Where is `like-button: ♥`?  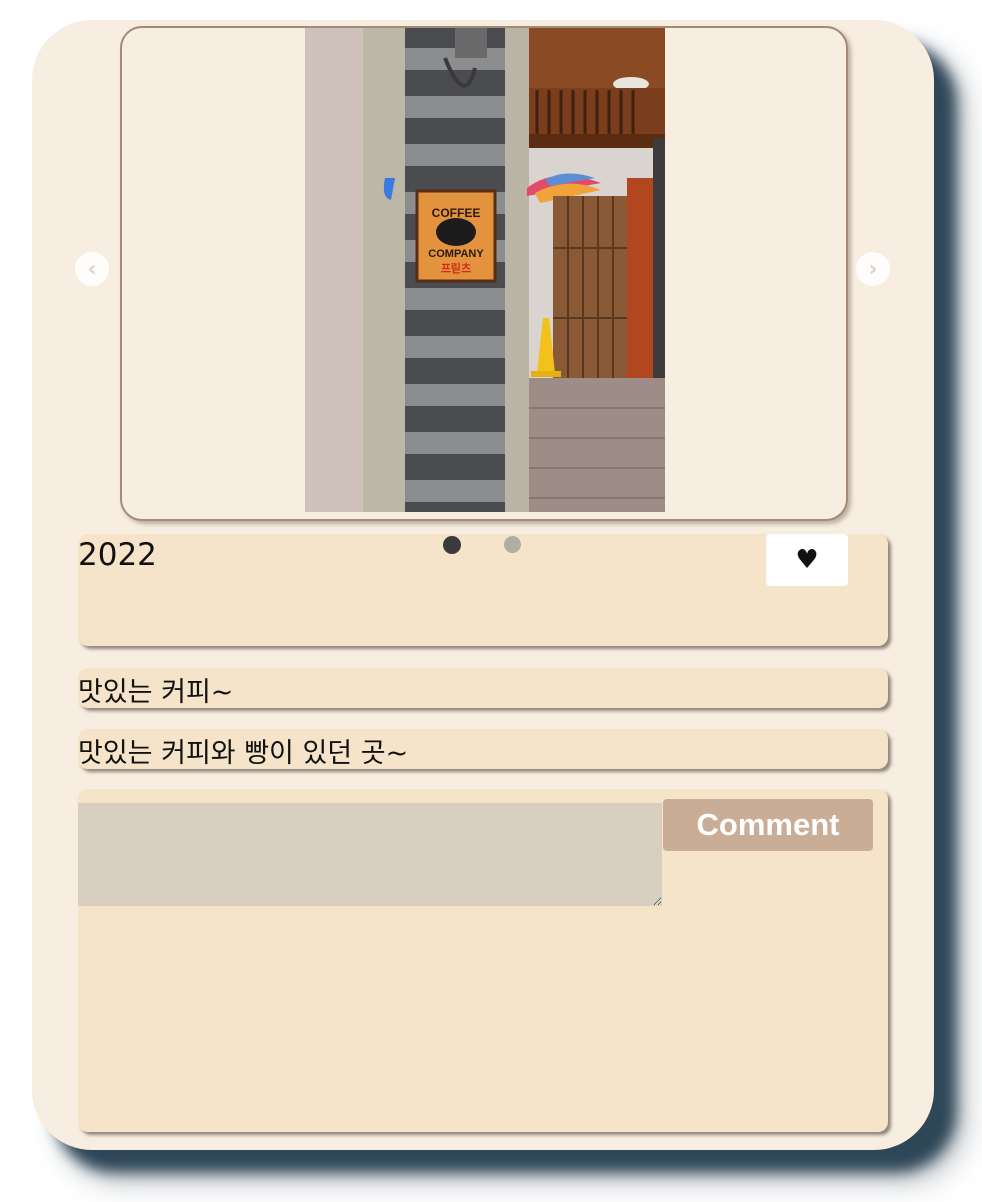 like-button: ♥ is located at coordinates (807, 560).